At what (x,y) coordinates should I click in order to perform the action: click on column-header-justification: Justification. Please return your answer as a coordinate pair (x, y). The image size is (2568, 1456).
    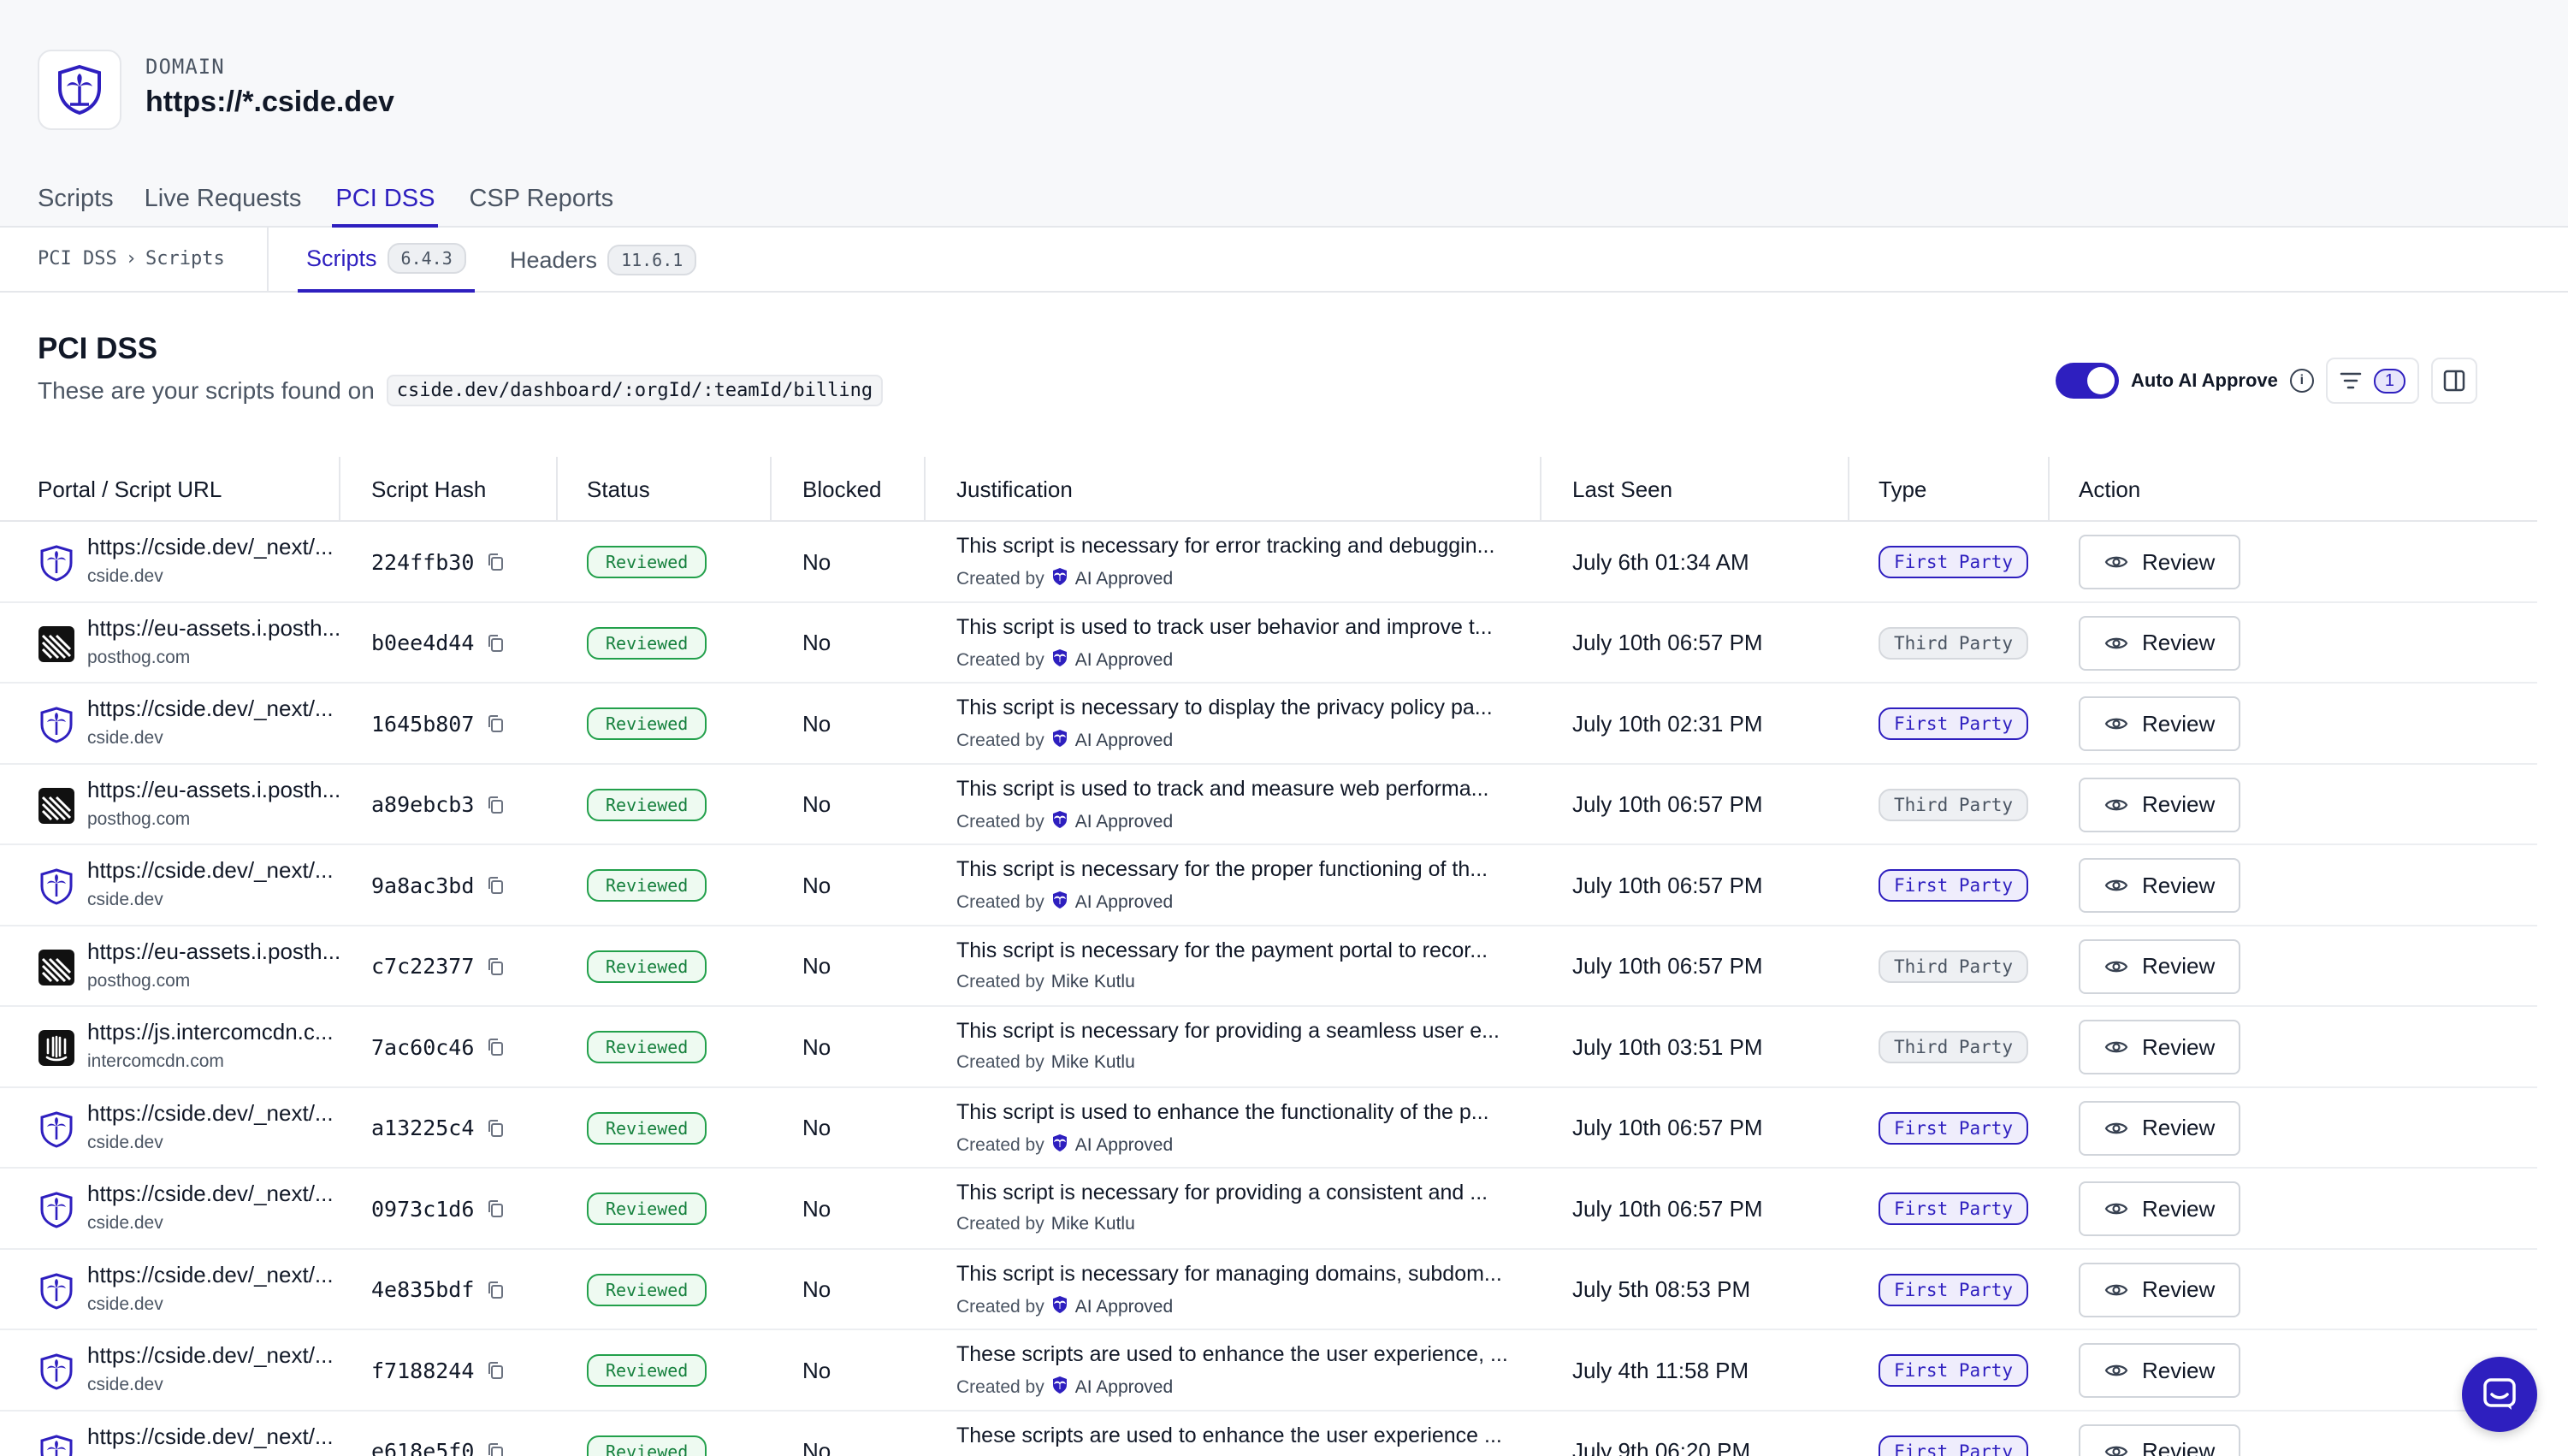
    Looking at the image, I should click on (1014, 489).